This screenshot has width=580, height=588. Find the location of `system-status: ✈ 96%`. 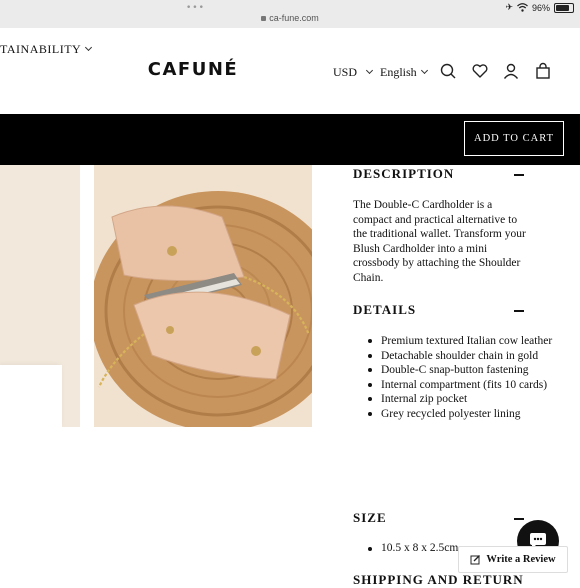

system-status: ✈ 96% is located at coordinates (539, 7).